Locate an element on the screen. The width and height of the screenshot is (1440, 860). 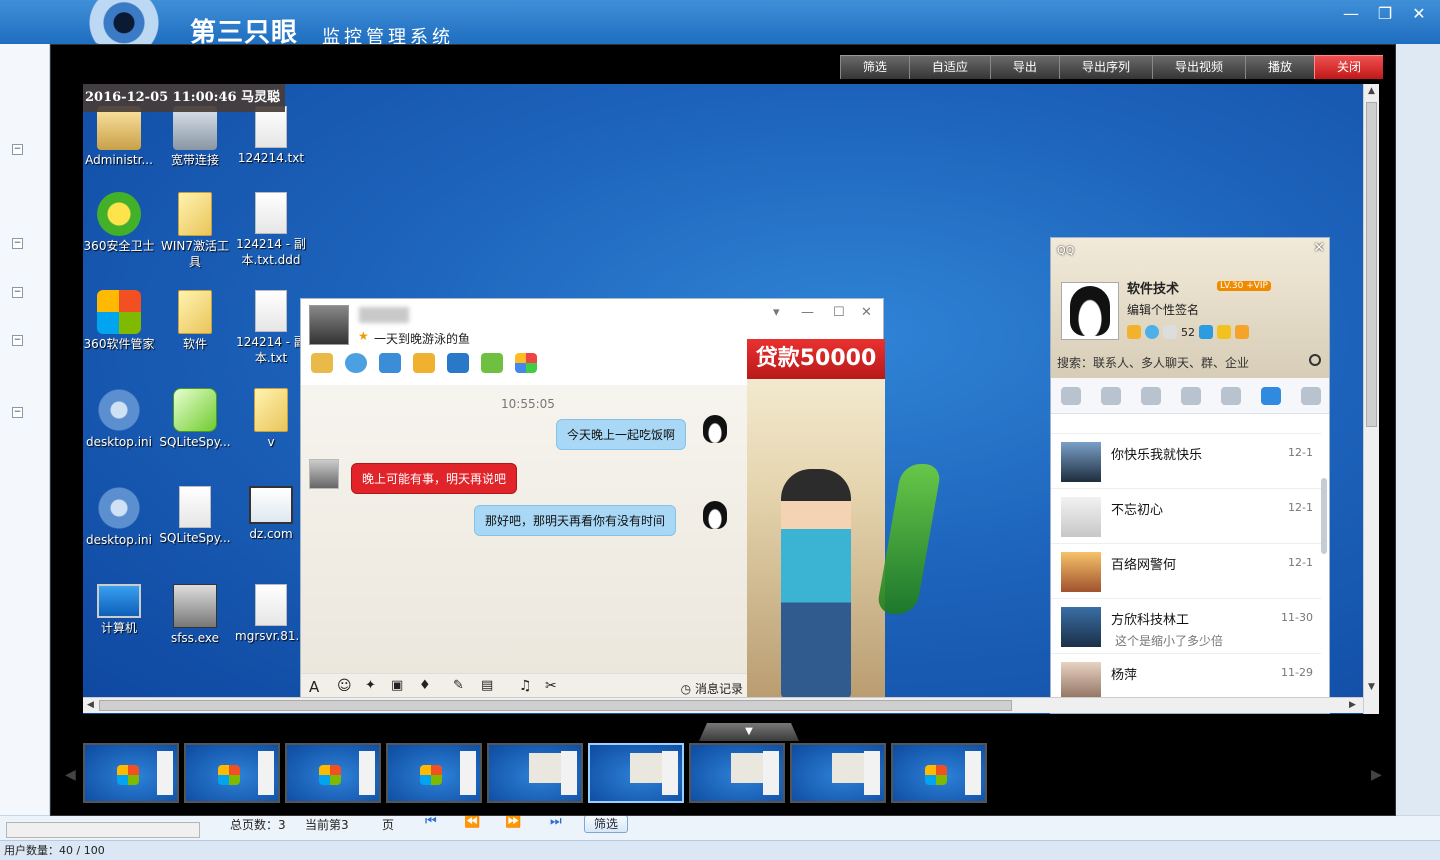
export-button: 导出 is located at coordinates (1024, 67).